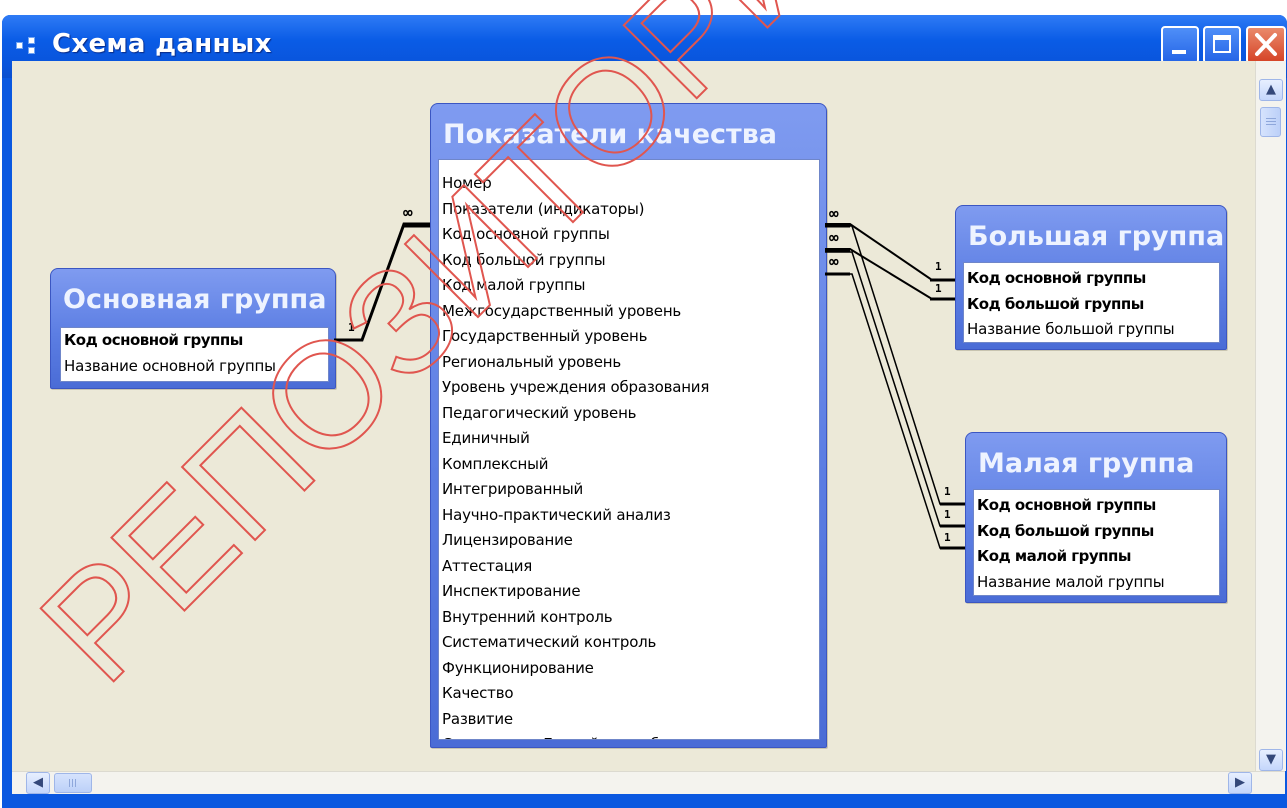 The width and height of the screenshot is (1287, 808). What do you see at coordinates (648, 782) in the screenshot?
I see `horizontal-scrollbar: ◀ ▶` at bounding box center [648, 782].